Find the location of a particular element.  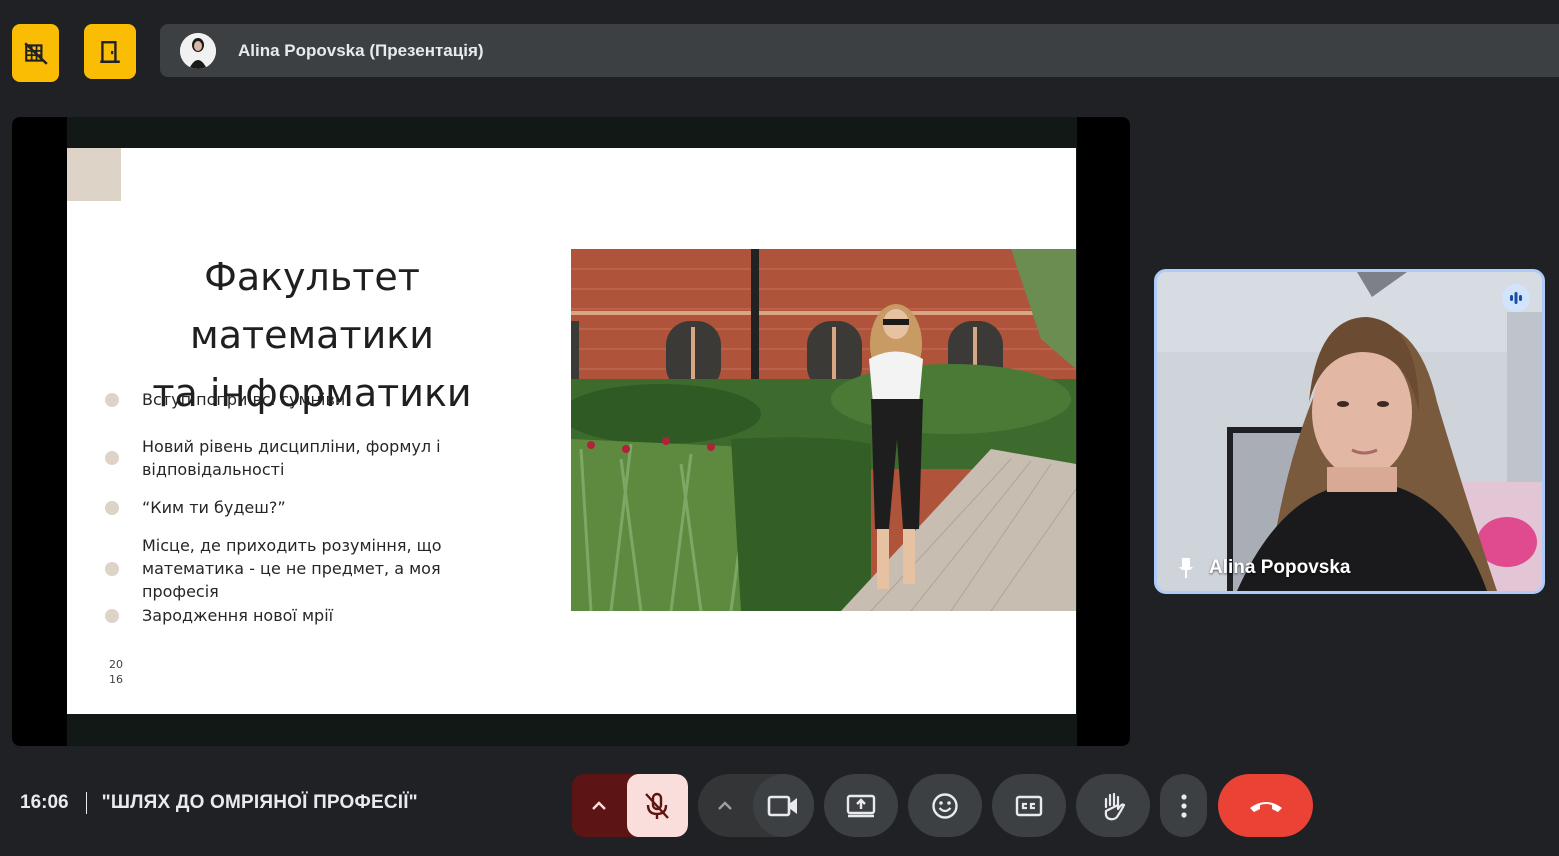

slide-photo is located at coordinates (823, 430).